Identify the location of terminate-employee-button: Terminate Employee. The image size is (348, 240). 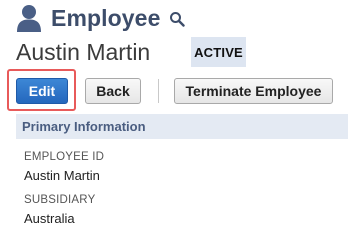
(253, 91).